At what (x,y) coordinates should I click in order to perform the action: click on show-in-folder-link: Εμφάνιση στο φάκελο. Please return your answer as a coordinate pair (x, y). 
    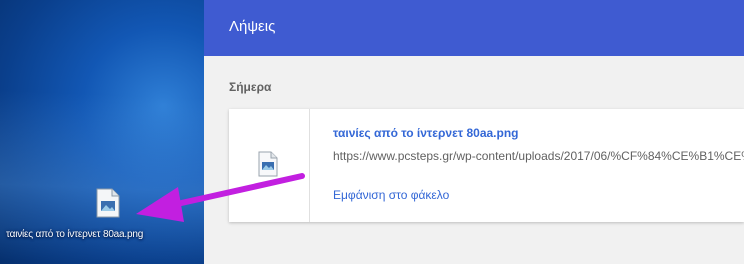
    Looking at the image, I should click on (391, 195).